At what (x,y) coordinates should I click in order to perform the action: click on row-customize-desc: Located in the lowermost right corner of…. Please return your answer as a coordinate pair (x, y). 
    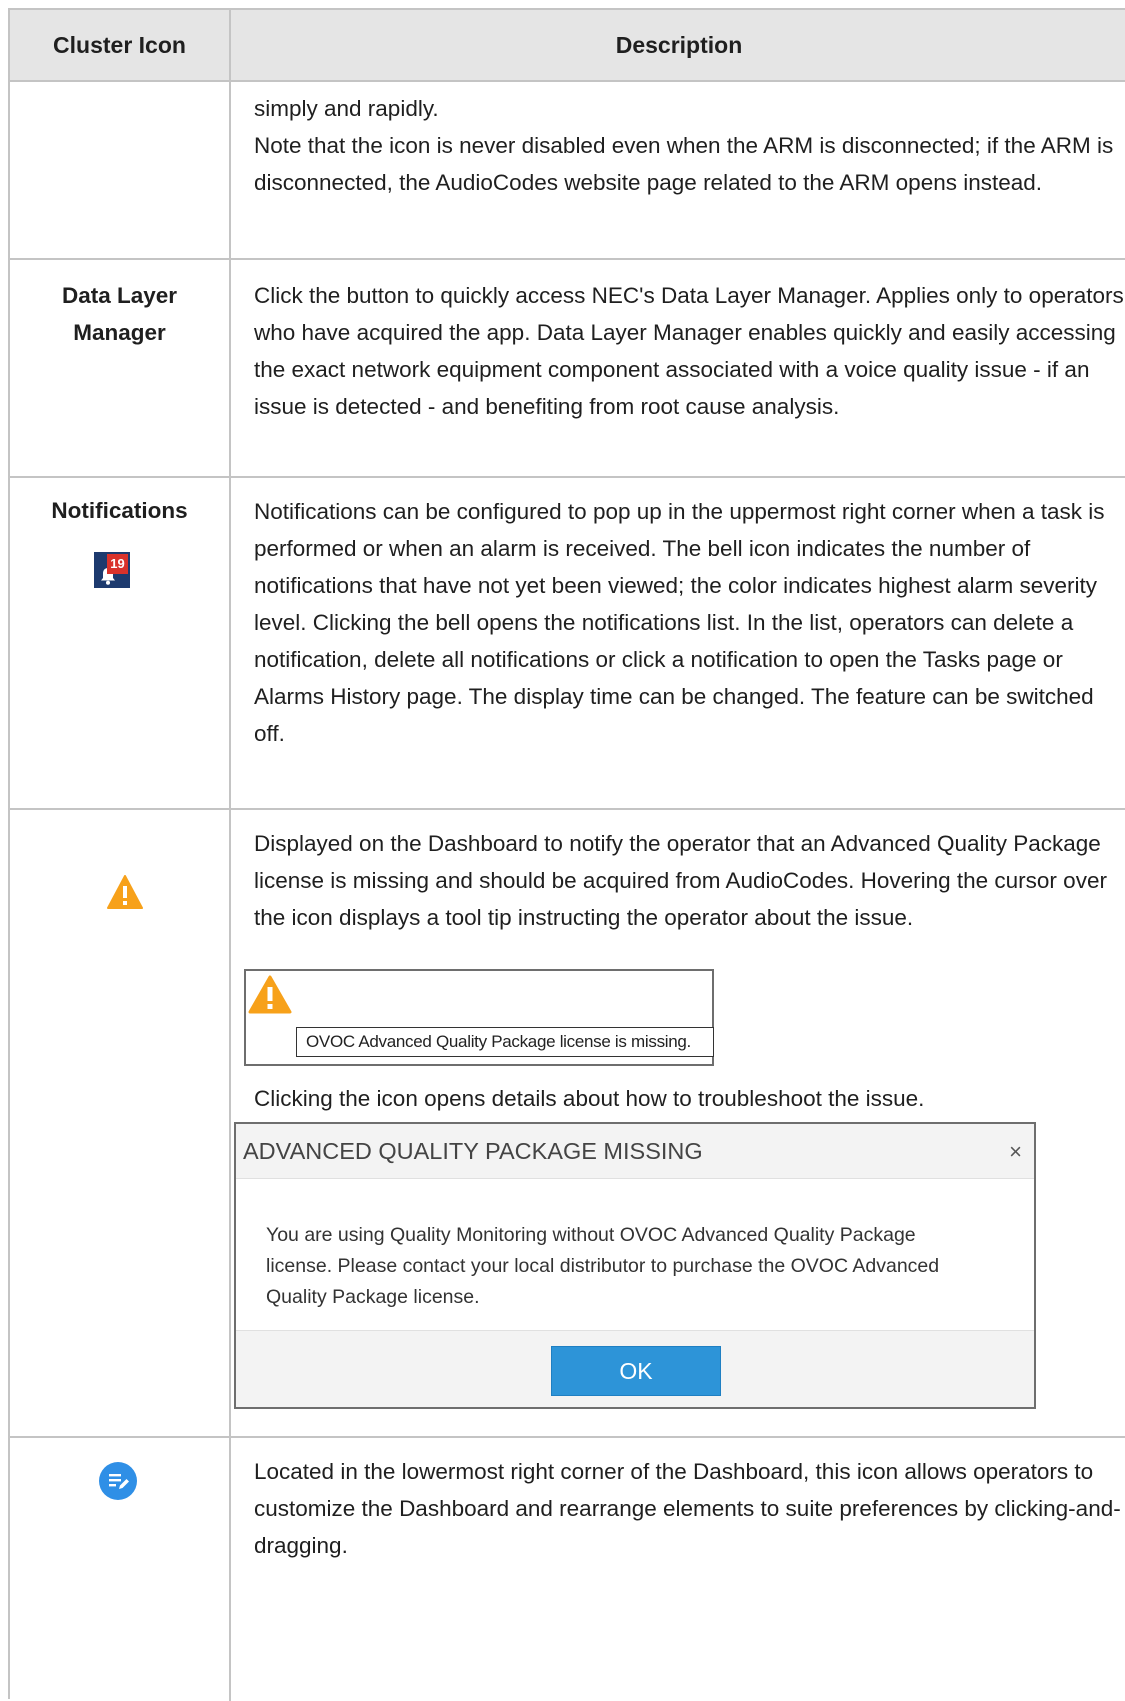
    Looking at the image, I should click on (687, 1508).